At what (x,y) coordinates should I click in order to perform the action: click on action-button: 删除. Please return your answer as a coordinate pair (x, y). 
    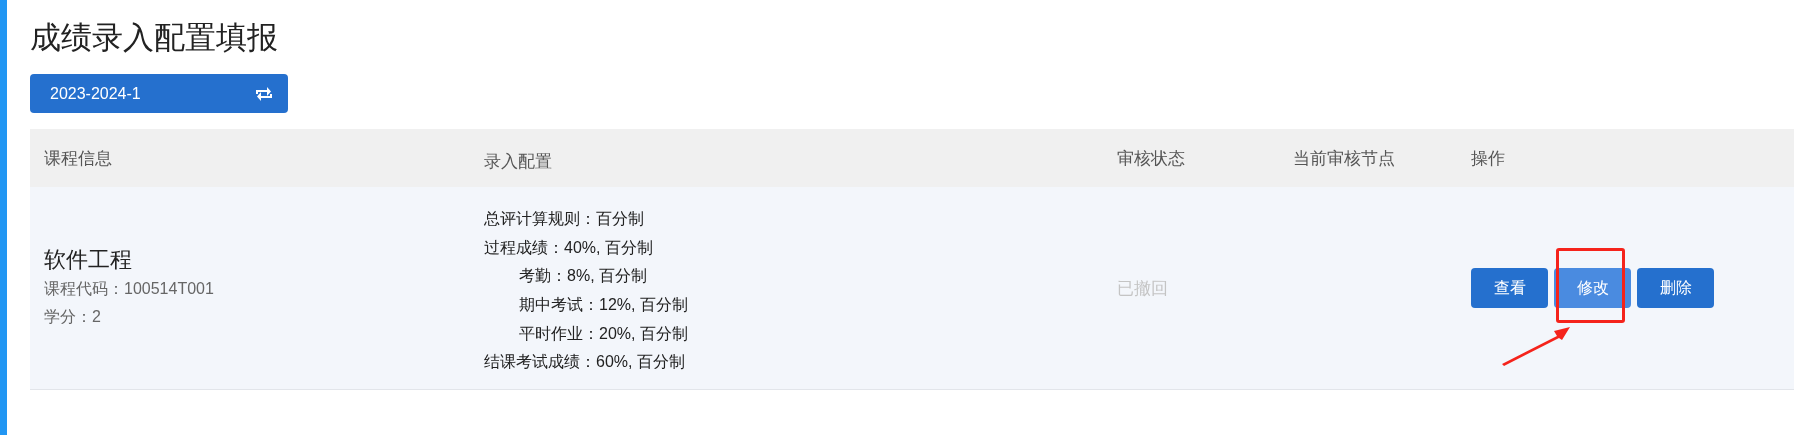
    Looking at the image, I should click on (1675, 288).